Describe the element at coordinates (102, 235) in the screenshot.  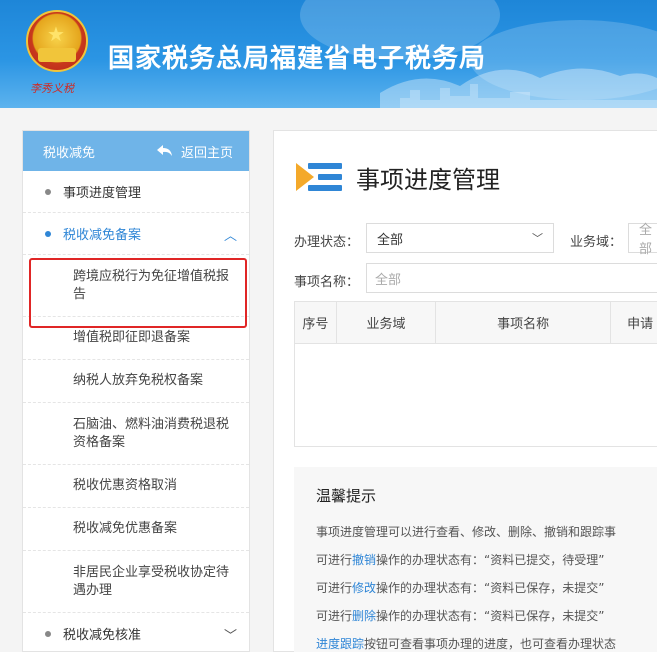
I see `sidebar-item-label: 税收减免备案` at that location.